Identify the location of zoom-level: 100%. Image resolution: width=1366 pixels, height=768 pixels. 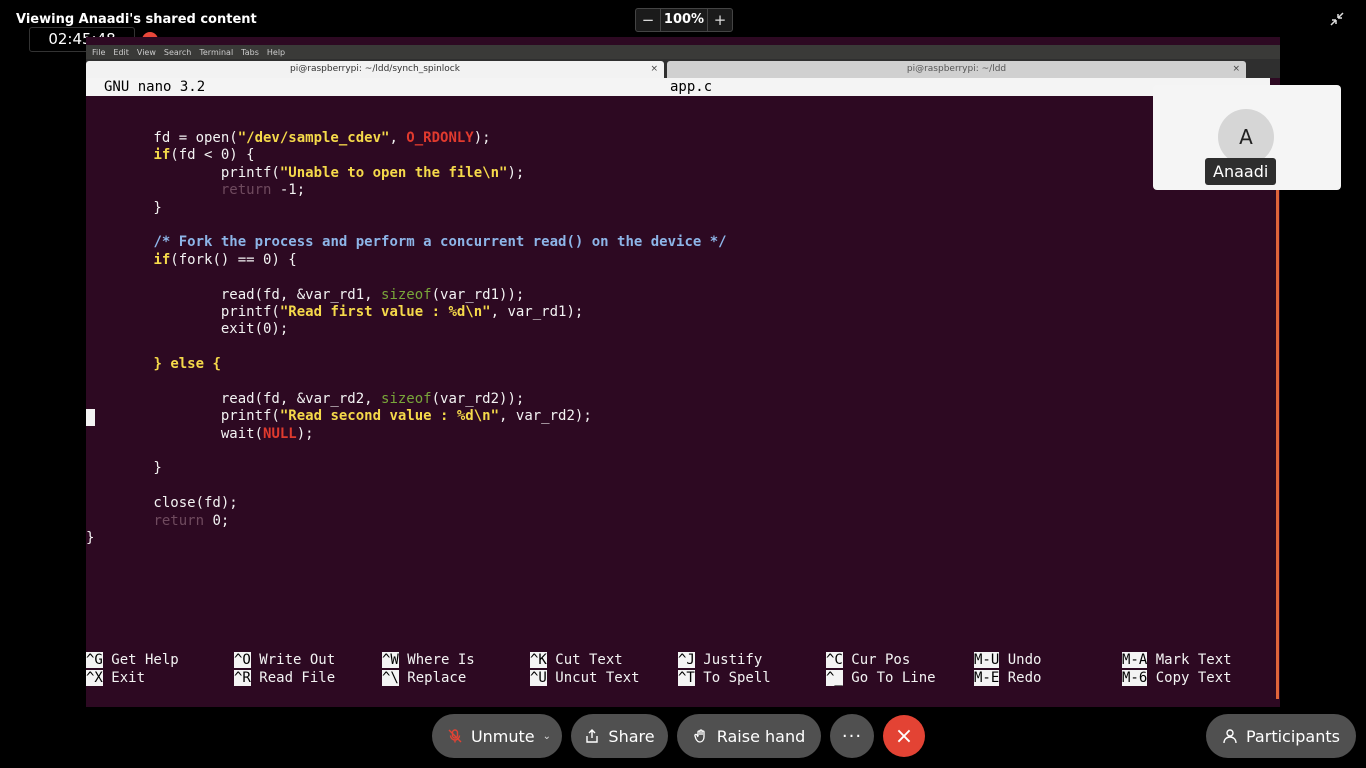
(684, 20).